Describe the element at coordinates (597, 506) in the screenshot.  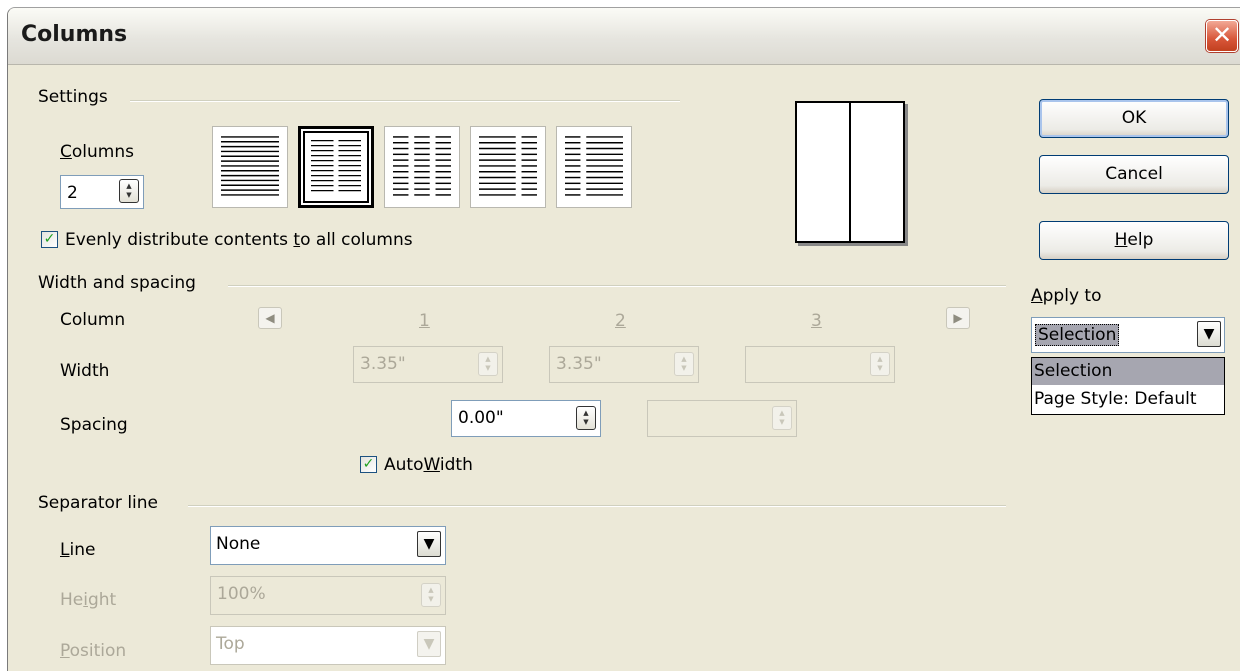
I see `separator-divider` at that location.